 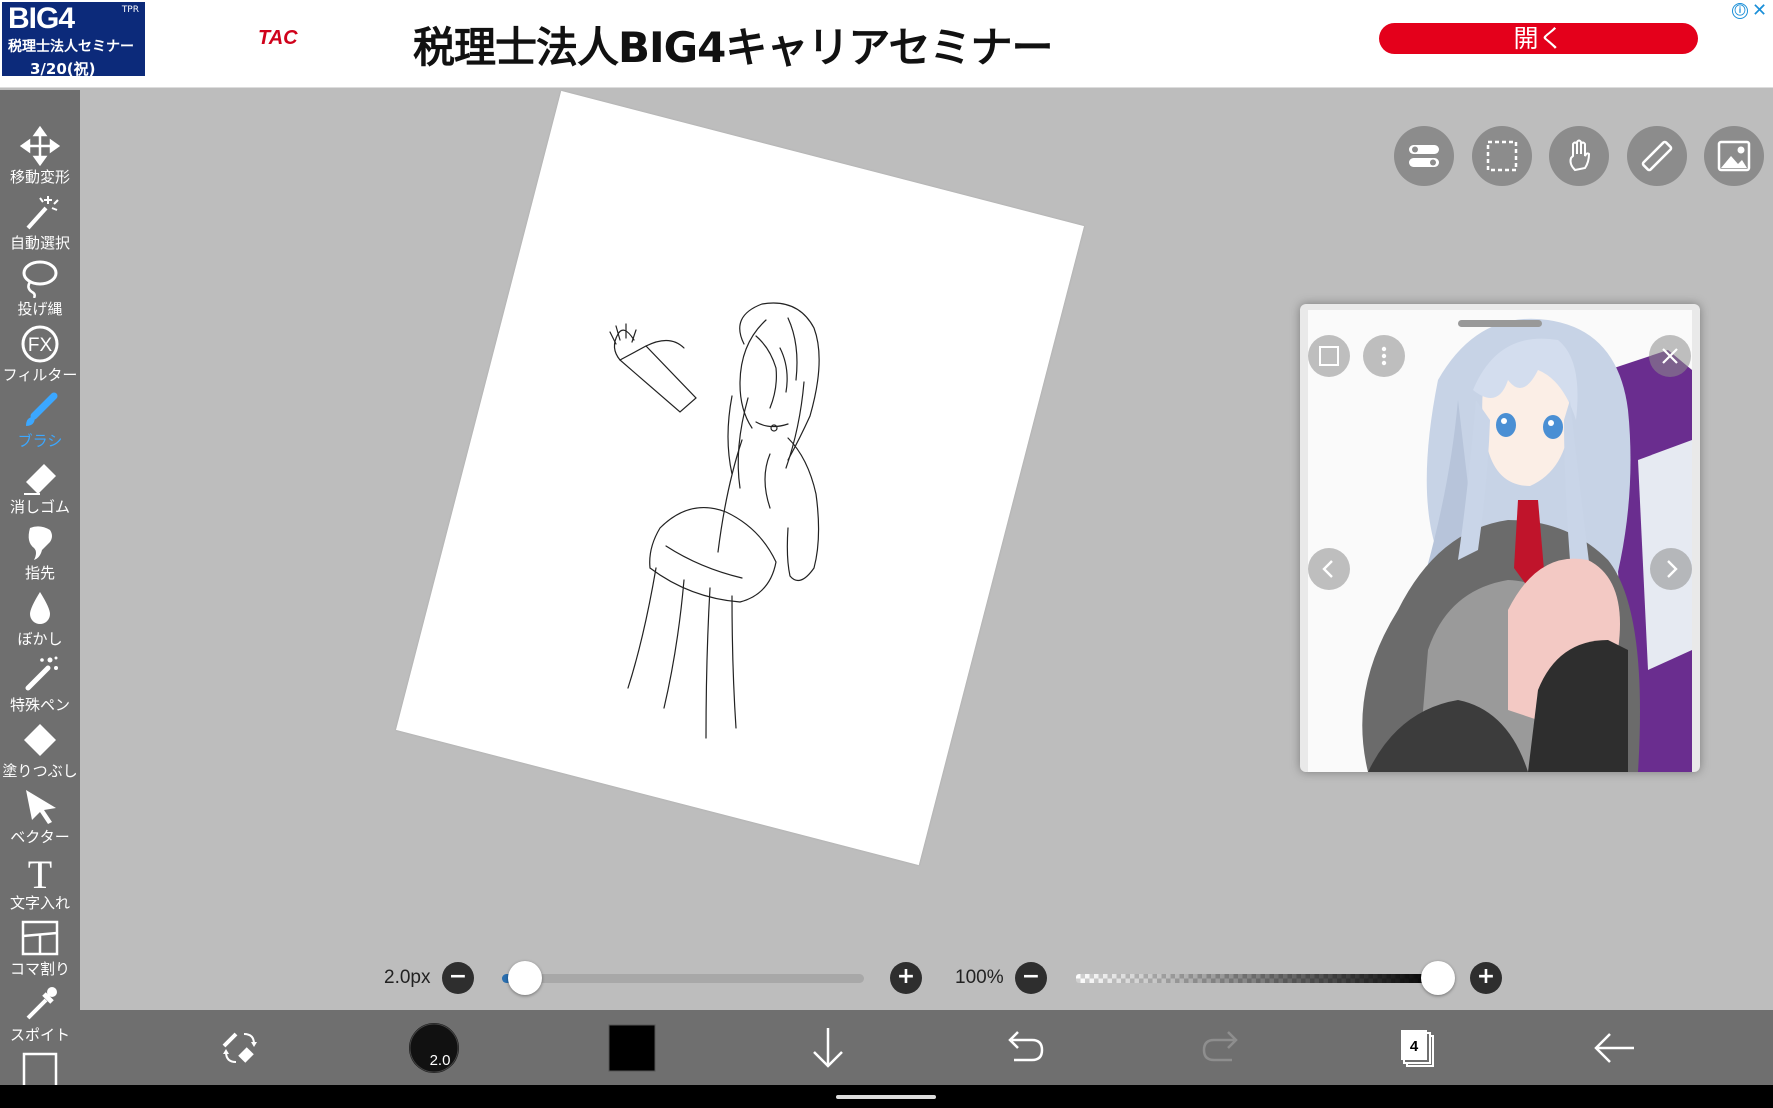 I want to click on tool-eyedropper: スポイト, so click(x=40, y=1015).